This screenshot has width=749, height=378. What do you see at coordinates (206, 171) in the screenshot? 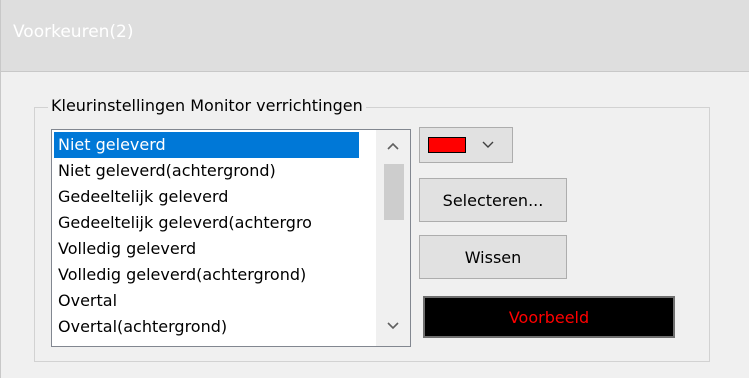
I see `list-item: Niet geleverd(achtergrond)` at bounding box center [206, 171].